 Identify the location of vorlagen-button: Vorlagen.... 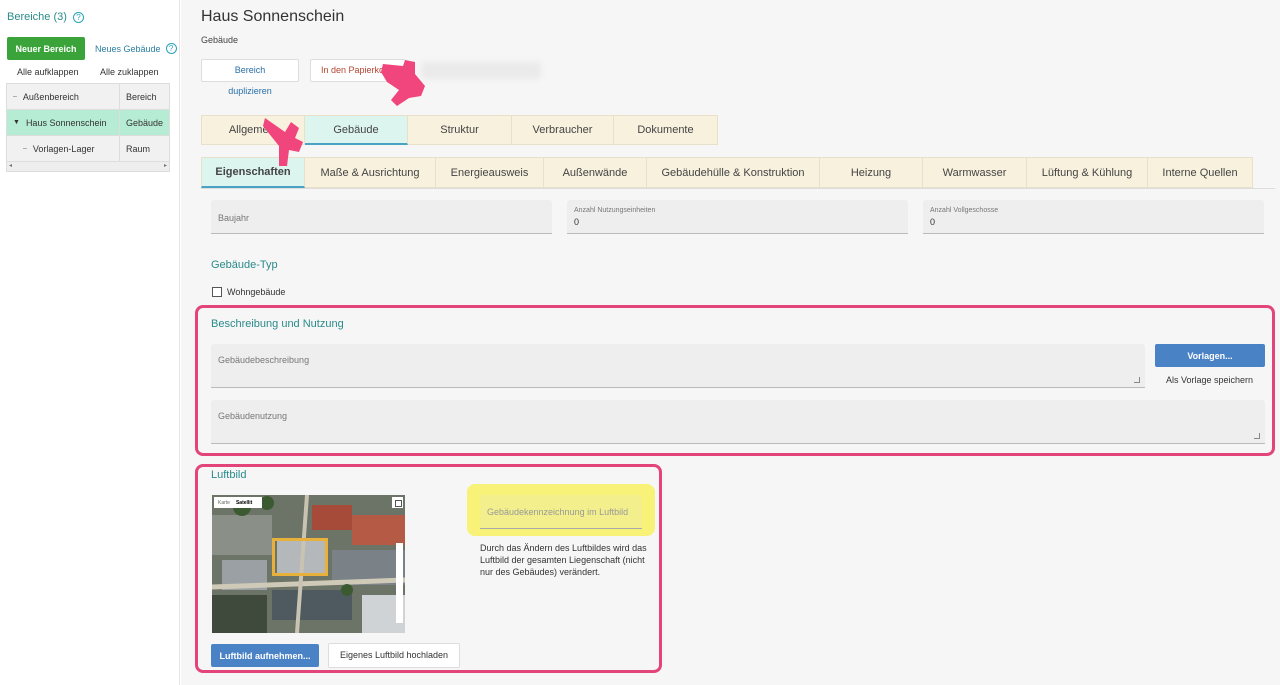
(1210, 355).